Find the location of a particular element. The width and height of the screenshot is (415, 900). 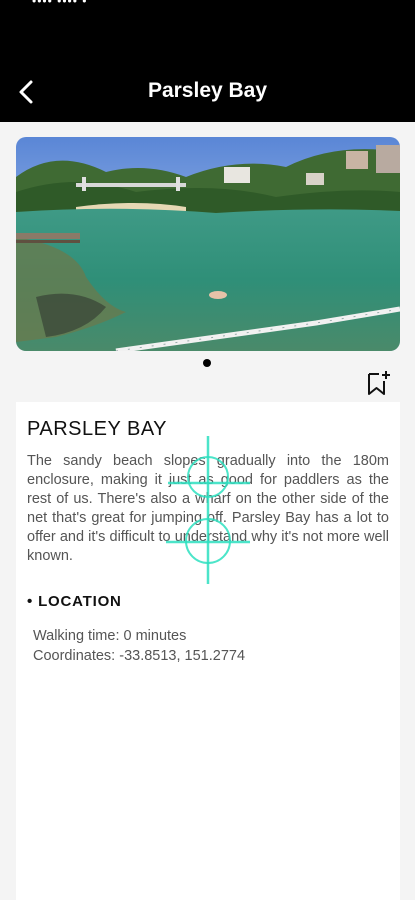

bookmark-button is located at coordinates (379, 383).